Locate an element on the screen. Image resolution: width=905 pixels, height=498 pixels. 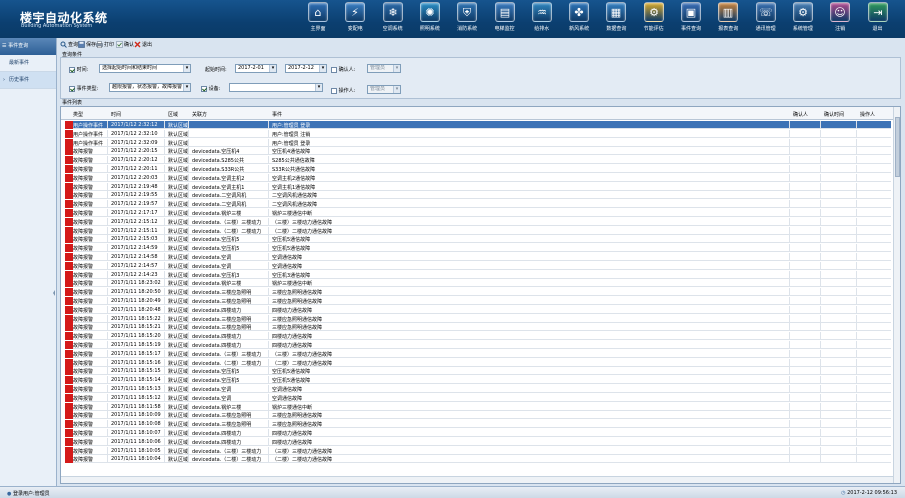
nav-item-power: ⚡ 变配电 is located at coordinates (355, 19).